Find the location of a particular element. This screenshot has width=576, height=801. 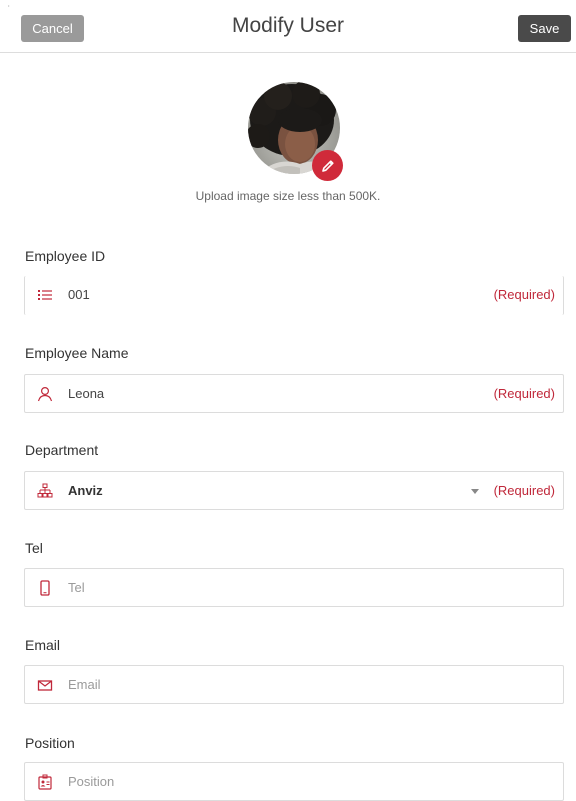

employee-name-field: Leona (Required) is located at coordinates (294, 393).